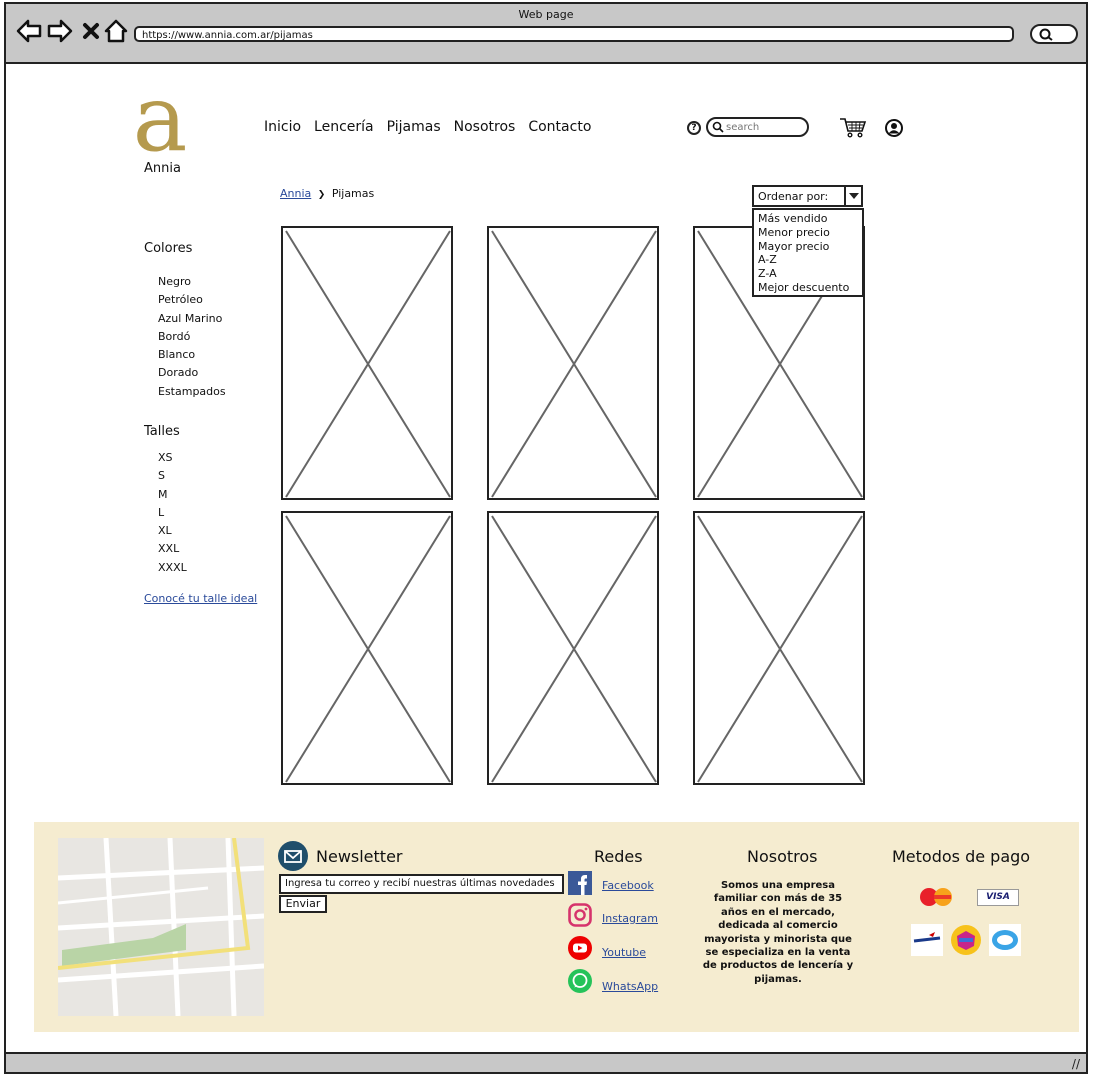  I want to click on mastercard-icon, so click(936, 897).